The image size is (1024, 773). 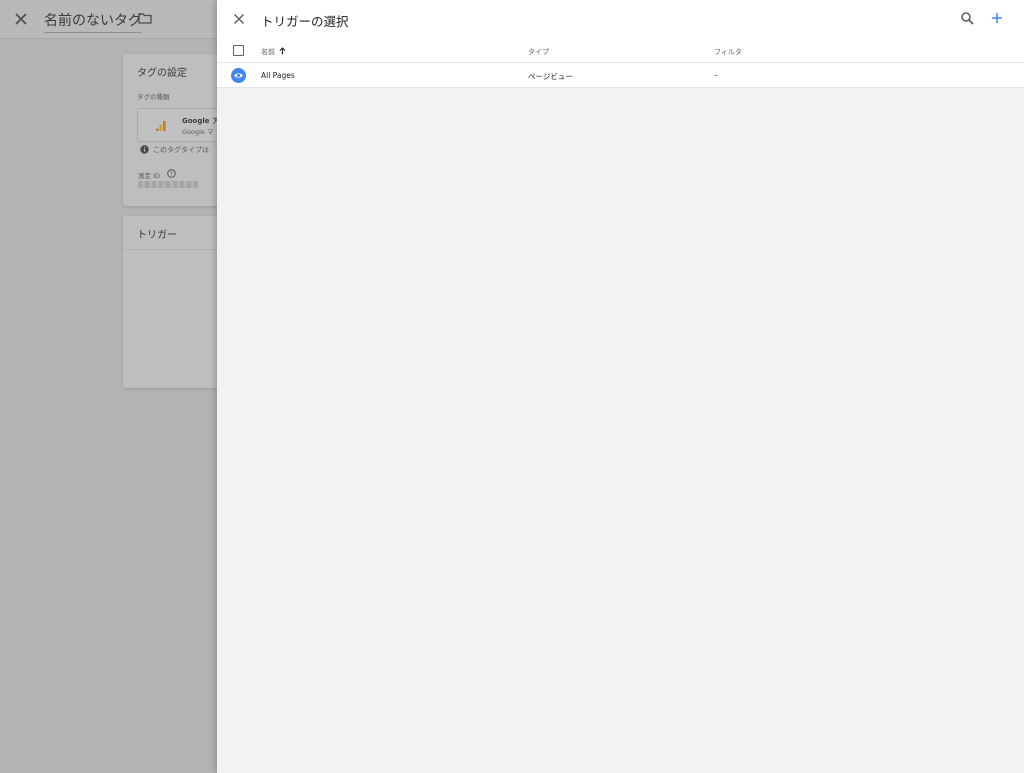 I want to click on column-header-name: 名前, so click(x=273, y=52).